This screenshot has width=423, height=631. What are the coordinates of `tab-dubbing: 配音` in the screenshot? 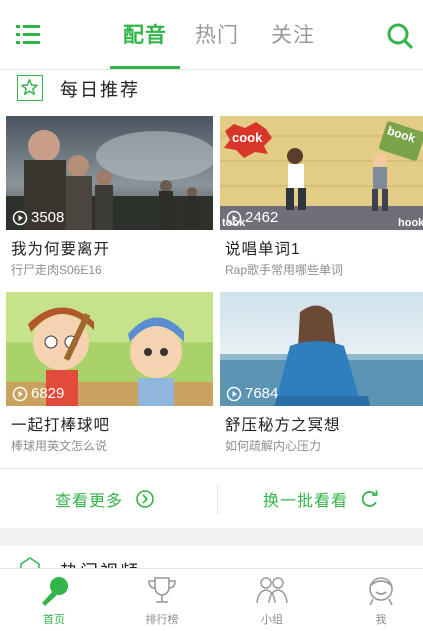 It's located at (145, 36).